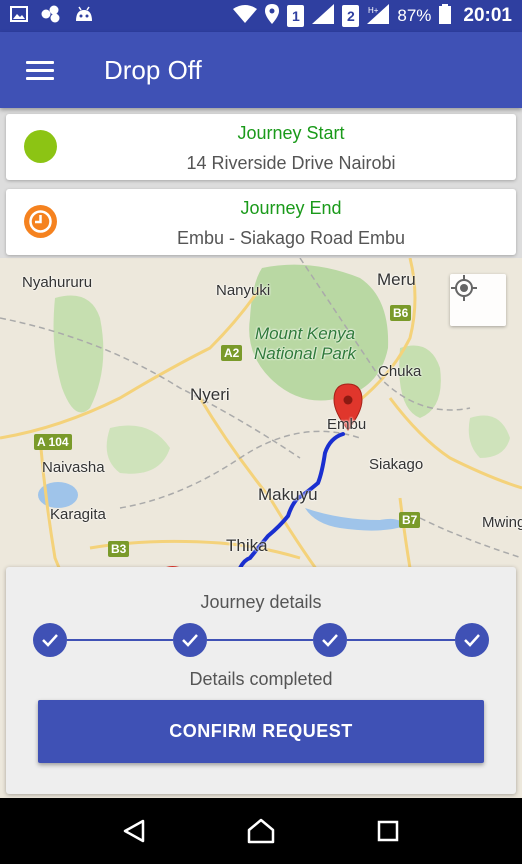  I want to click on status-bar: 1 2 H+ 87% 20:01, so click(261, 16).